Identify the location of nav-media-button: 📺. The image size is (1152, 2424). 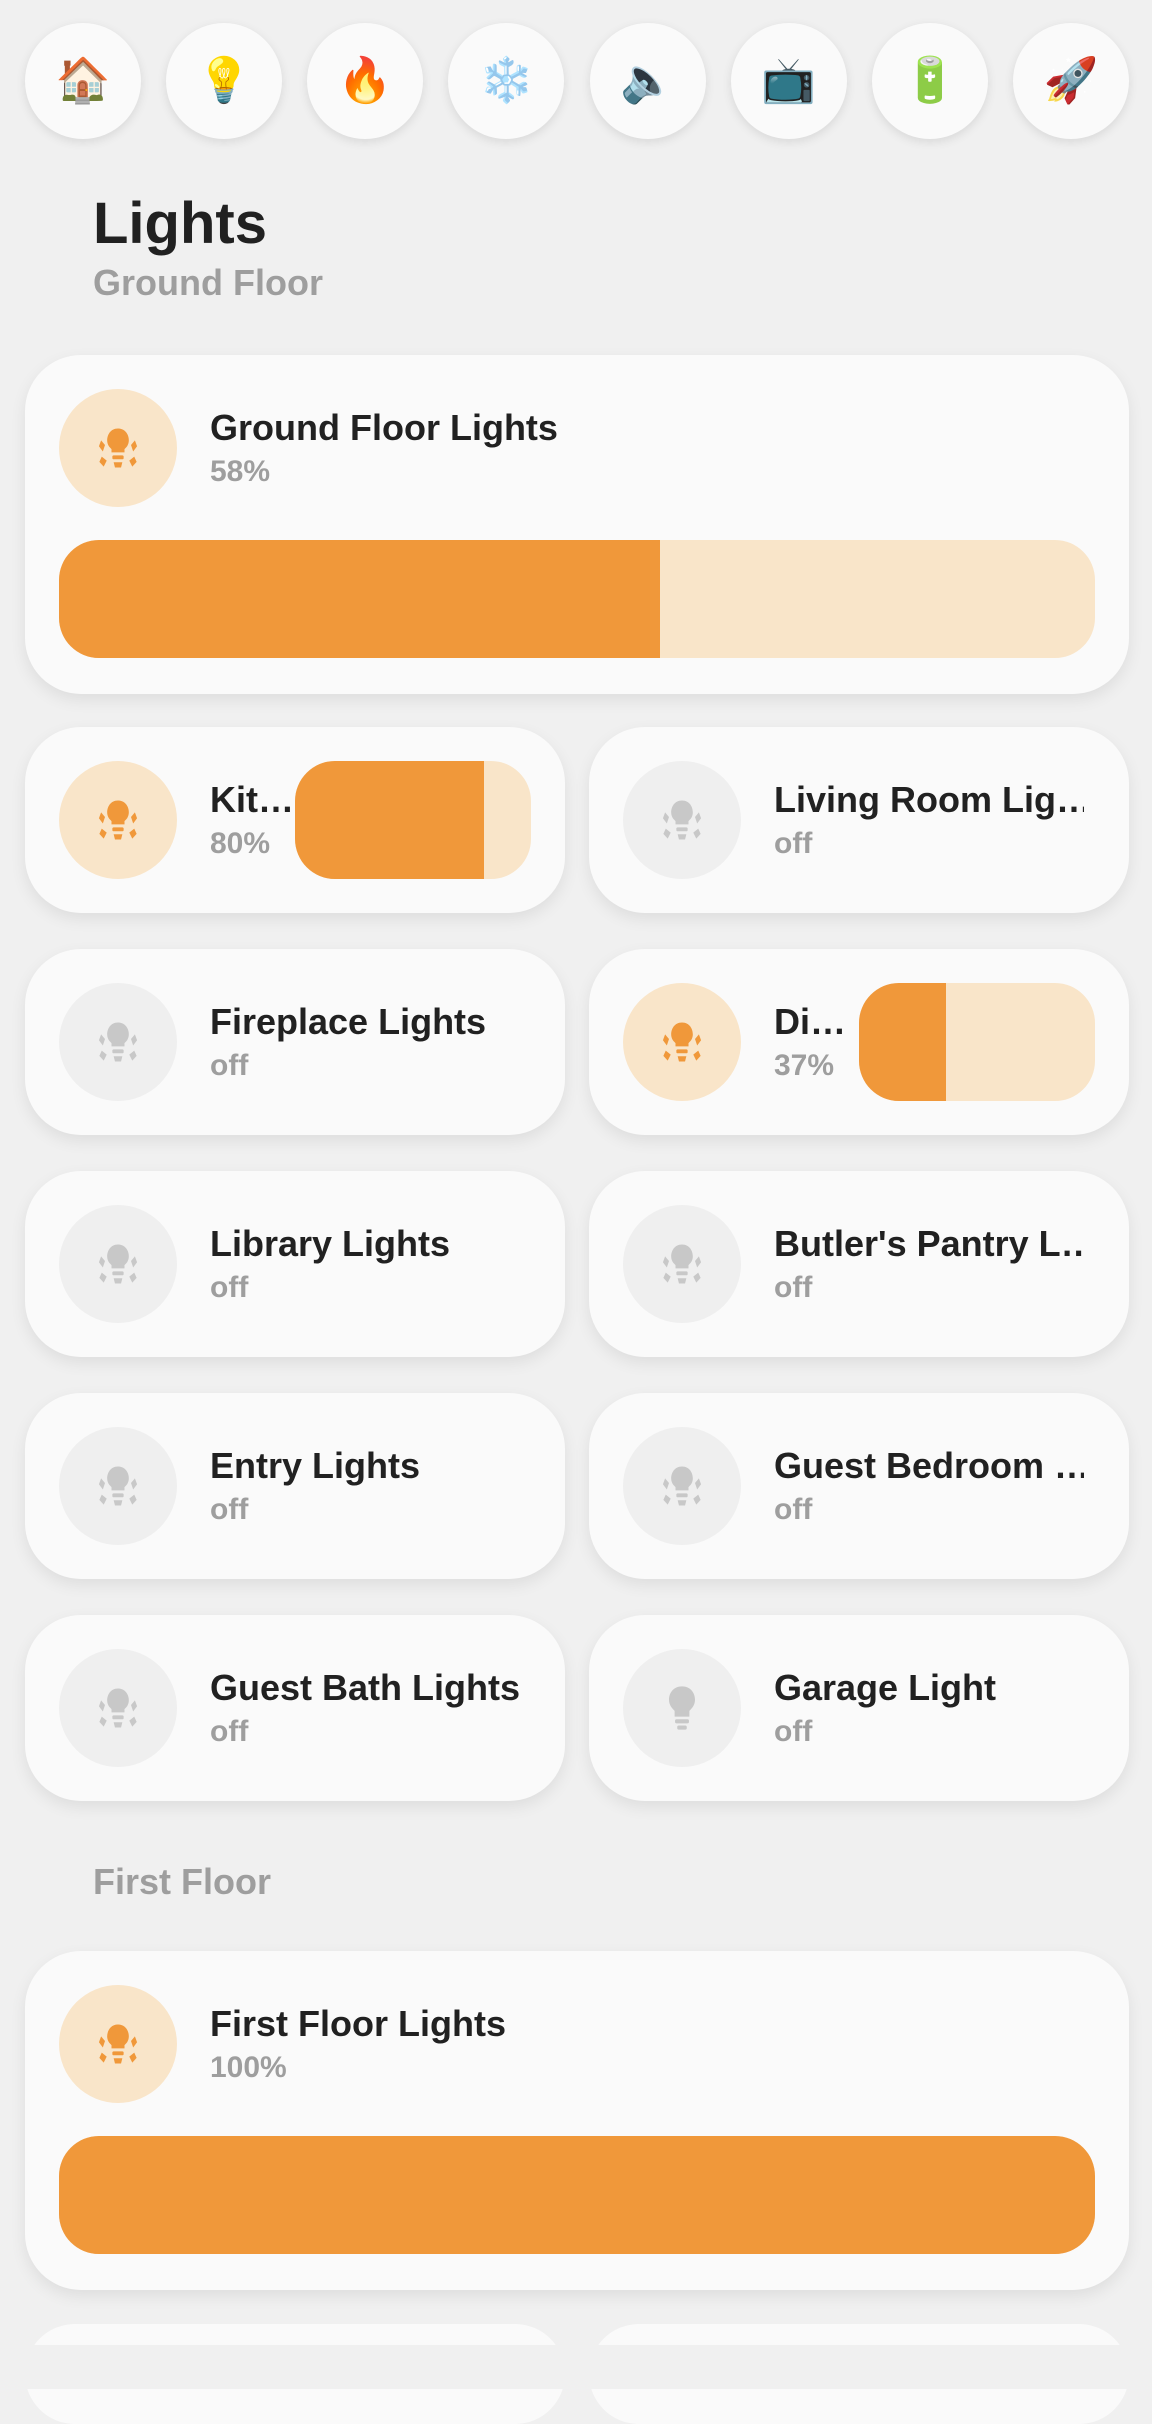
(788, 81).